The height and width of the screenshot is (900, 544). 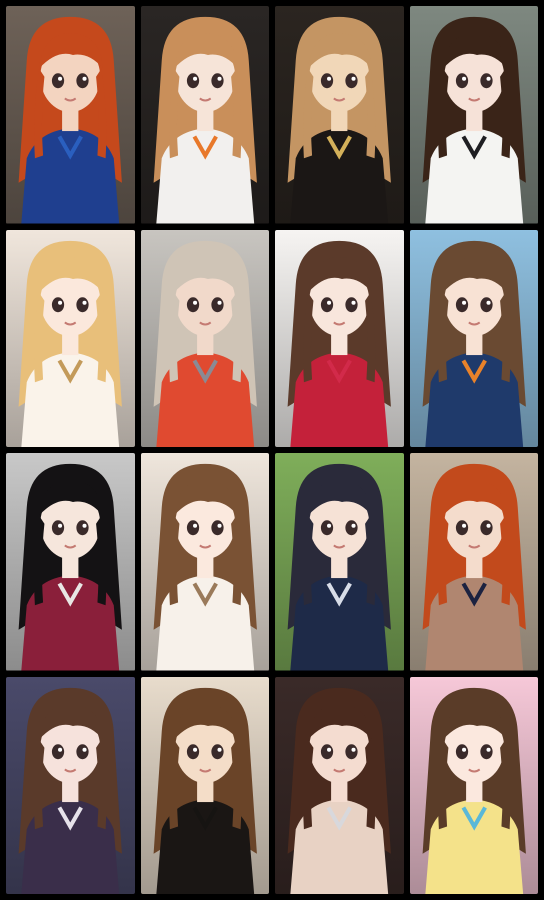 I want to click on gallery-tile-doll-glasses-red-cardigan, so click(x=339, y=338).